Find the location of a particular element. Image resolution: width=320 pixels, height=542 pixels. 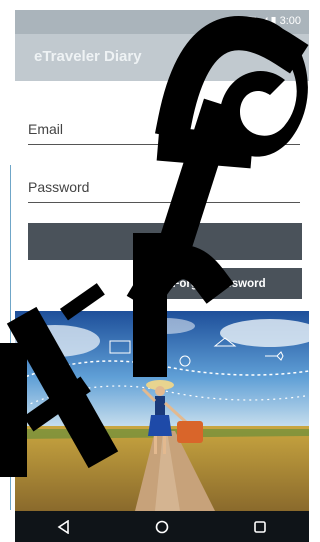

back-triangle-icon is located at coordinates (64, 527).